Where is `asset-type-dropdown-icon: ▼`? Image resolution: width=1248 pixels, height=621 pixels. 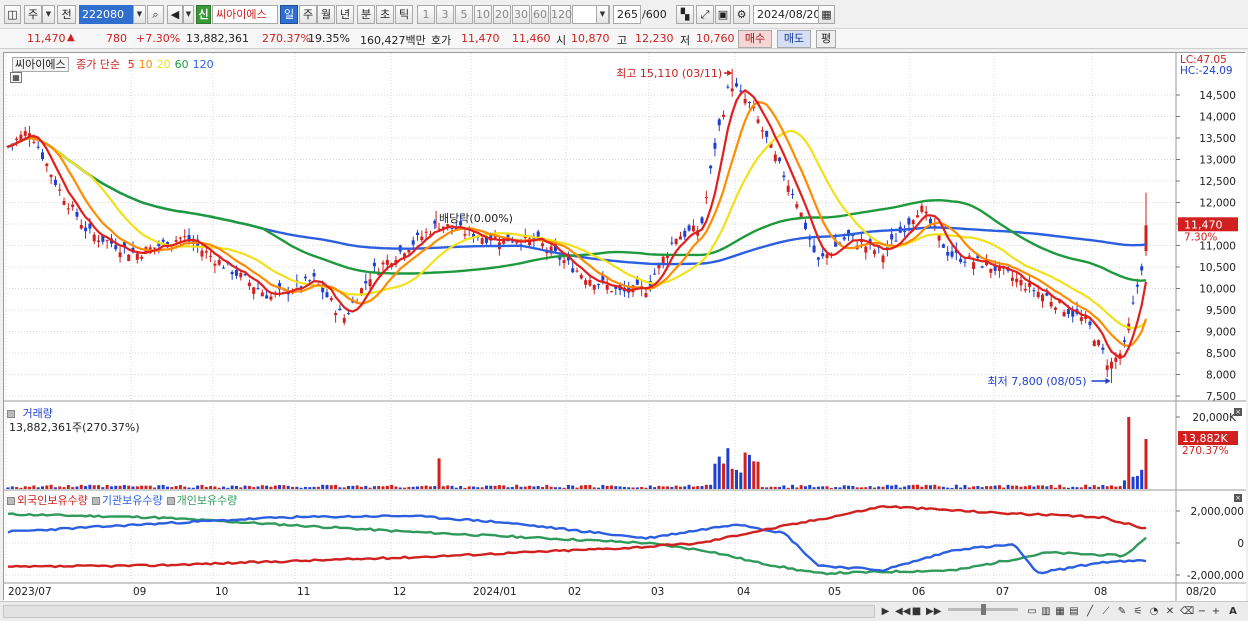
asset-type-dropdown-icon: ▼ is located at coordinates (48, 14).